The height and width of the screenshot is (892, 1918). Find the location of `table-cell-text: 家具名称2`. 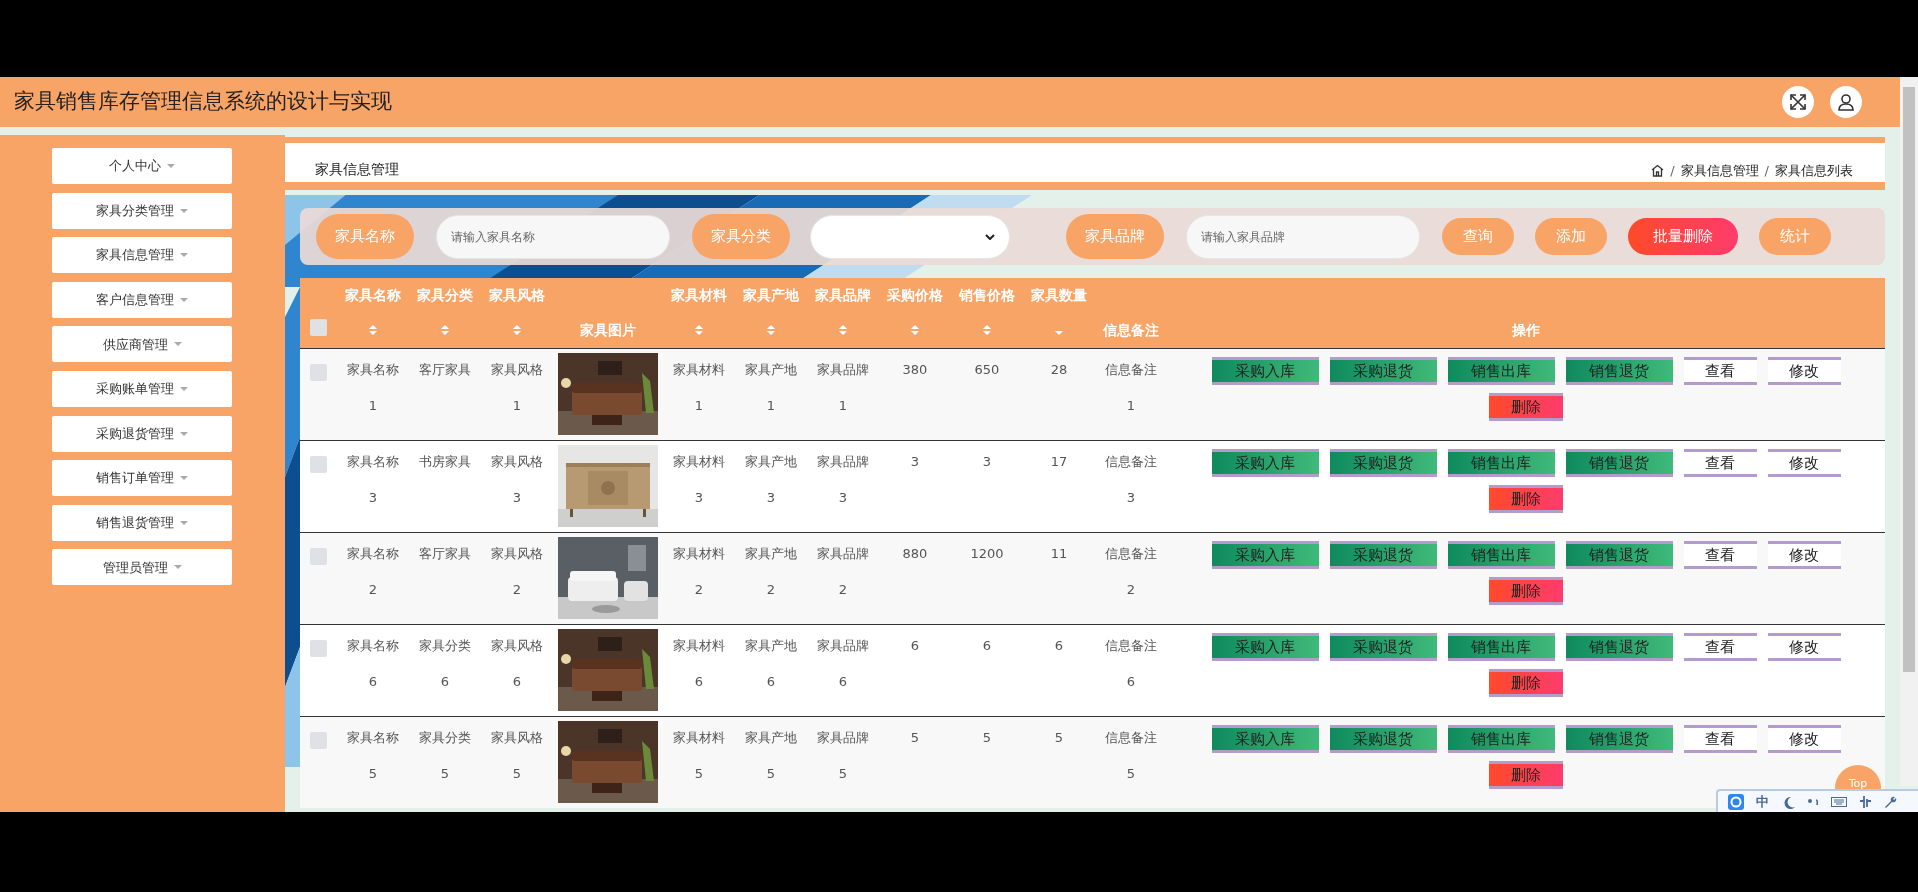

table-cell-text: 家具名称2 is located at coordinates (373, 571).